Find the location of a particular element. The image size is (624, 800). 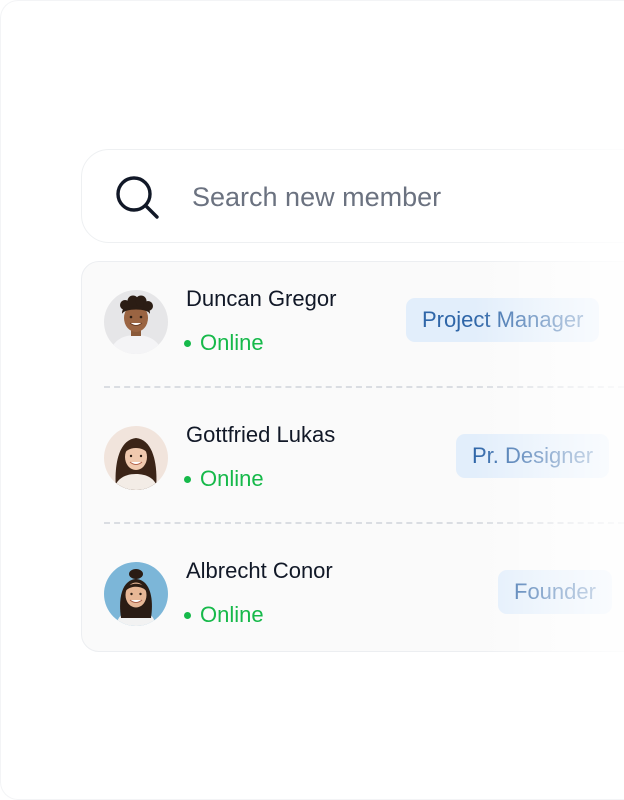

member-row: Duncan Gregor Online Project Manager is located at coordinates (353, 330).